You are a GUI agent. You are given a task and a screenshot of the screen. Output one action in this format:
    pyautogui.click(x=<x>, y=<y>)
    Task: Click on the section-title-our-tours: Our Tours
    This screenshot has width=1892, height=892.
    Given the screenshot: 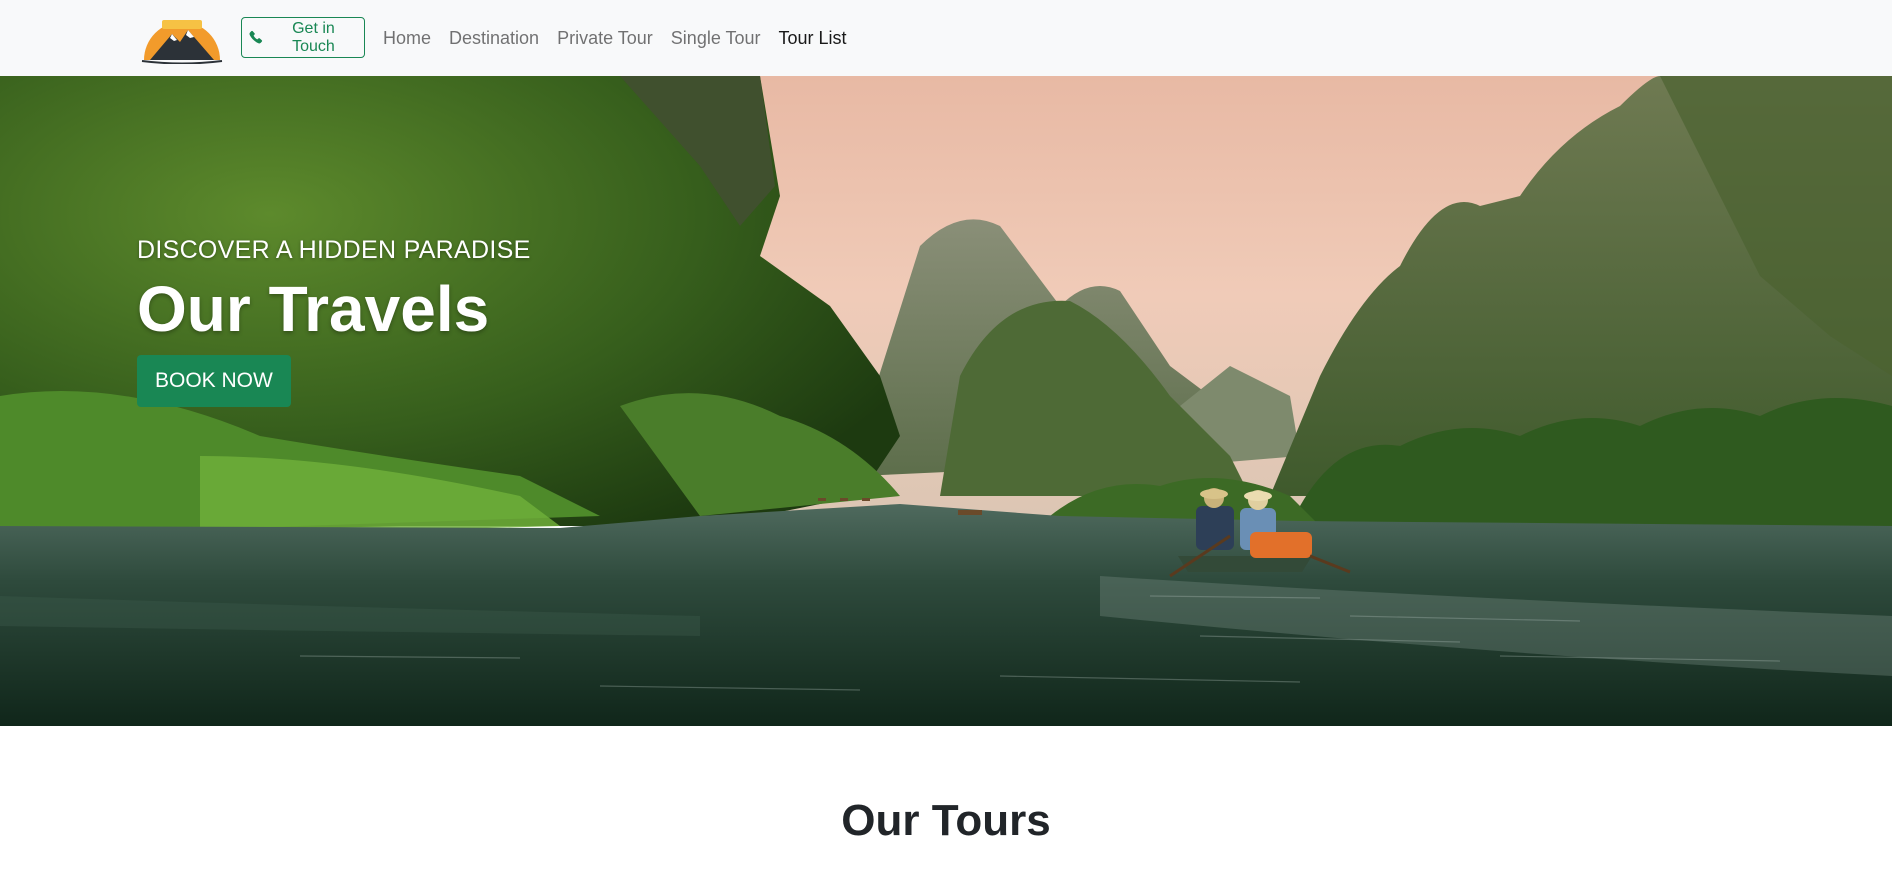 What is the action you would take?
    pyautogui.click(x=946, y=820)
    